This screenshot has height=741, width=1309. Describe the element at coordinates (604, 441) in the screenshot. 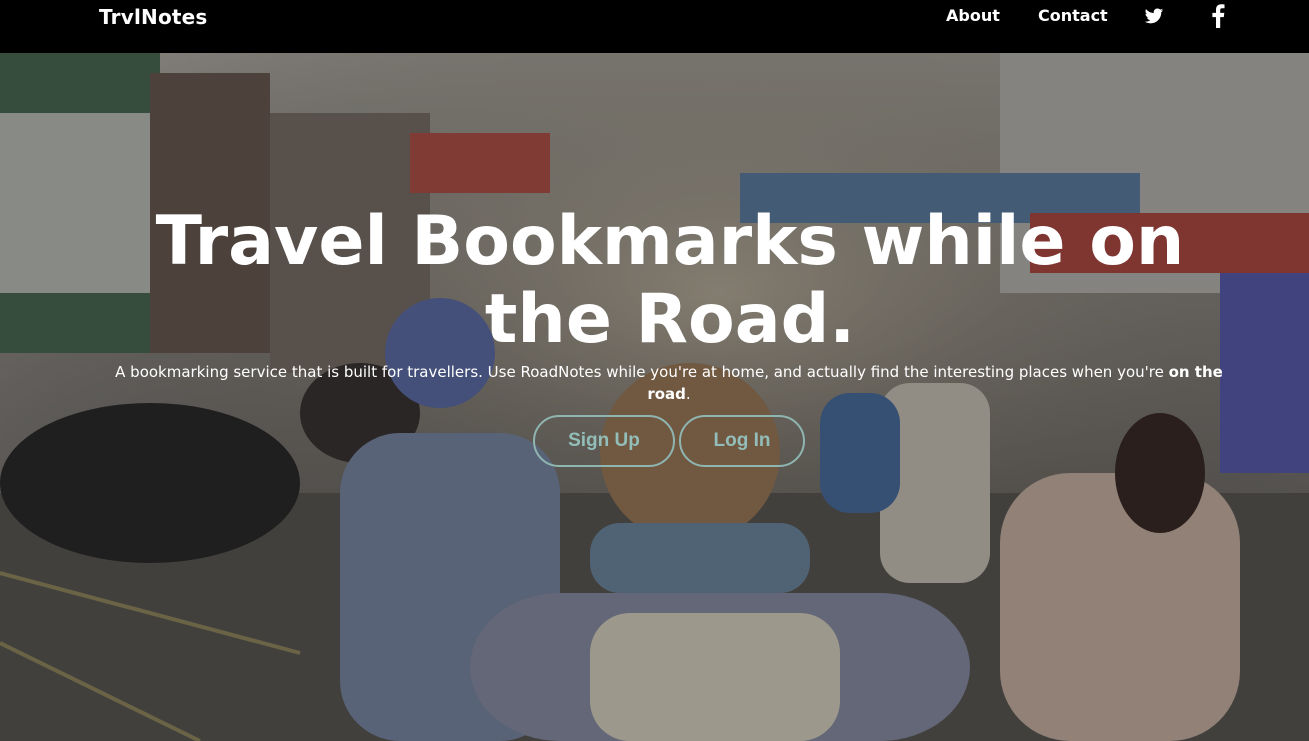

I see `signup-button: Sign Up` at that location.